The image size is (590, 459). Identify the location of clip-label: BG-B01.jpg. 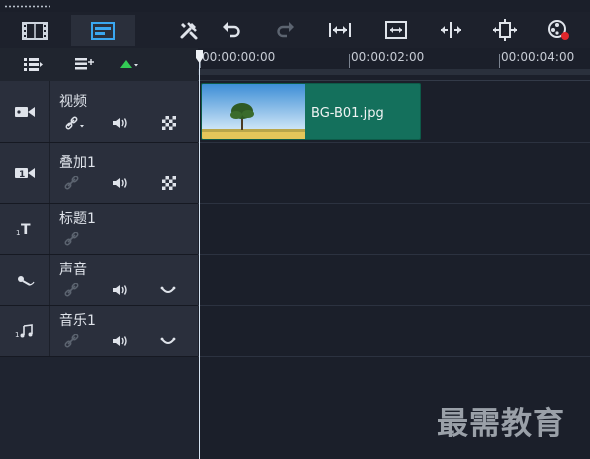
(347, 113).